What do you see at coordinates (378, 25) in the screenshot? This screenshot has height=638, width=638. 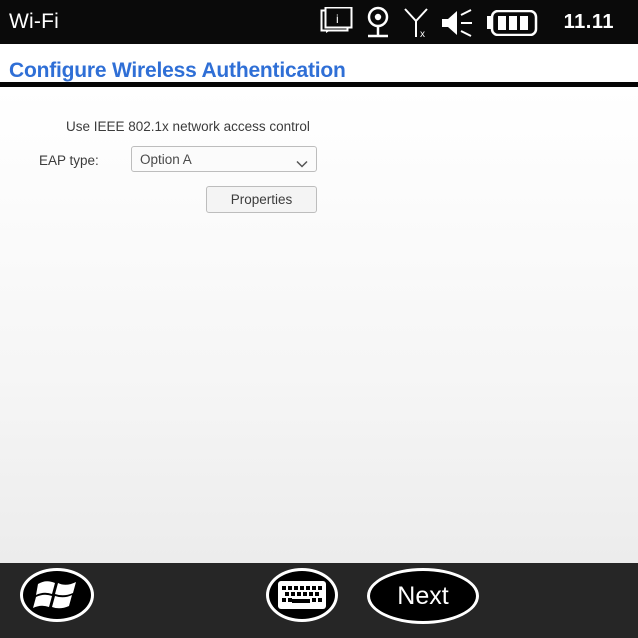 I see `wireless-network-icon` at bounding box center [378, 25].